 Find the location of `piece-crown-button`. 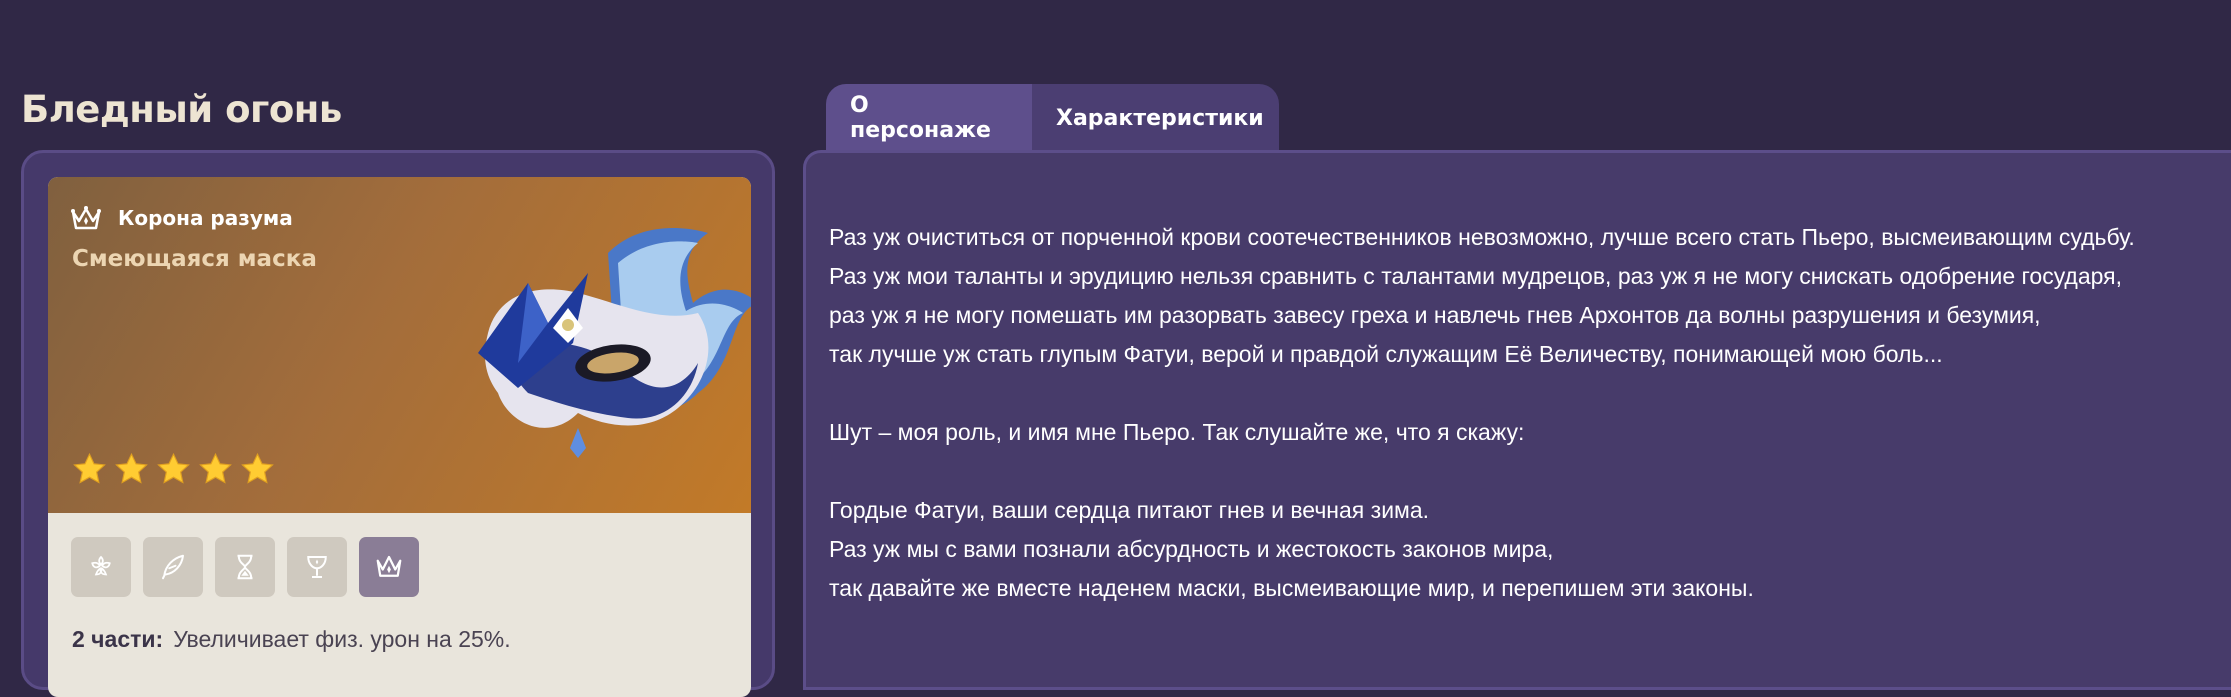

piece-crown-button is located at coordinates (389, 567).